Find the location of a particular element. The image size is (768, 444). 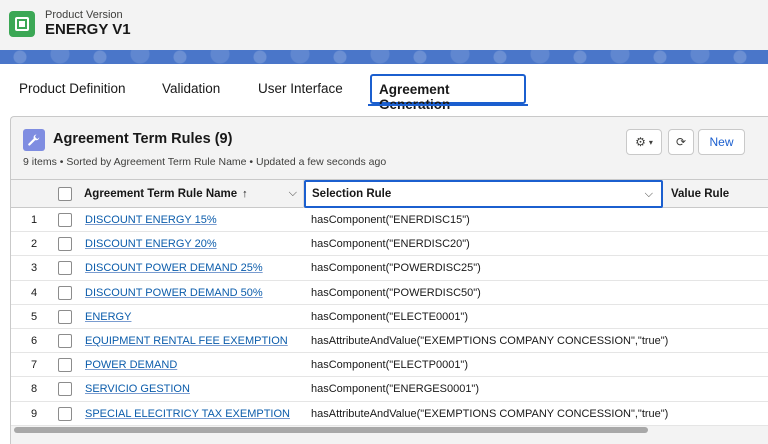

column-header-selection-rule: Selection Rule ⌵ is located at coordinates (483, 194).